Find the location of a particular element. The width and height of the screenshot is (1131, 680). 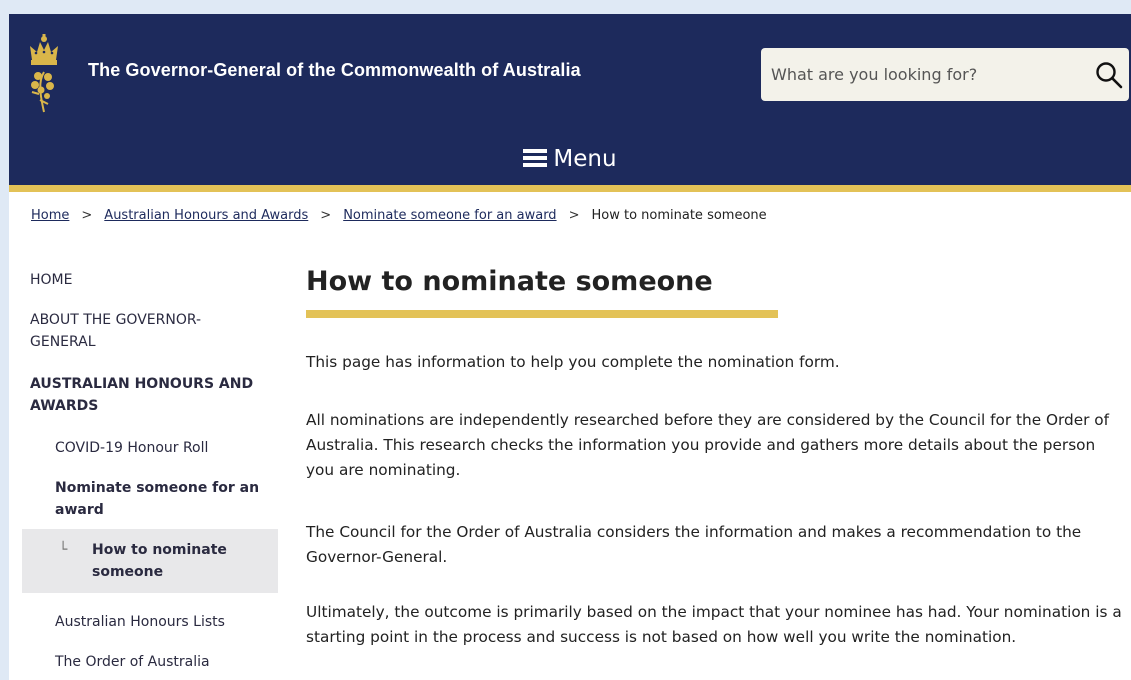

breadcrumb-home: Home is located at coordinates (50, 215).